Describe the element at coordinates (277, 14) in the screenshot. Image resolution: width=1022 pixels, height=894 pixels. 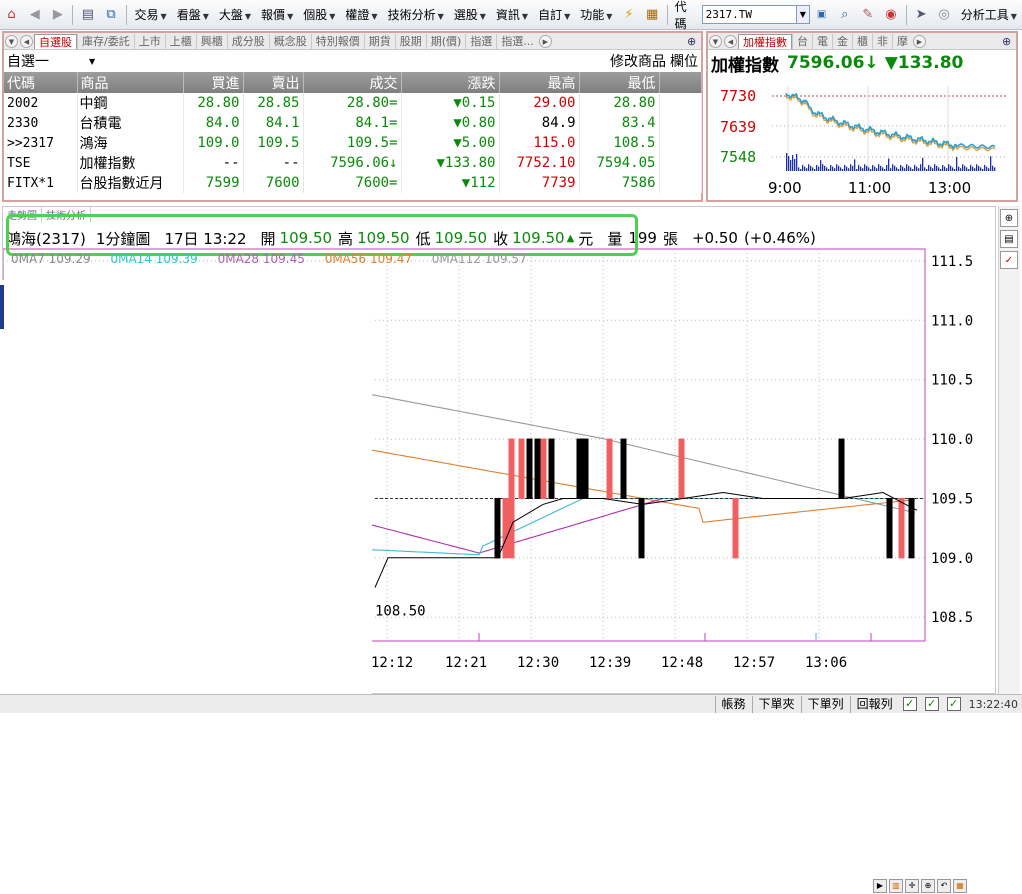
I see `menu-item: 報價 ▼` at that location.